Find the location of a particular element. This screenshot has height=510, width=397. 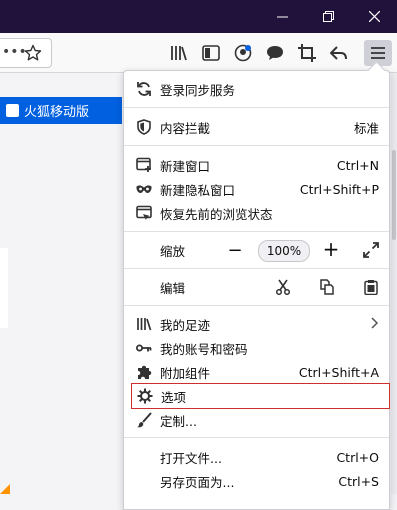

menu-item-restore-session: 恢复先前的浏览状态 is located at coordinates (256, 213).